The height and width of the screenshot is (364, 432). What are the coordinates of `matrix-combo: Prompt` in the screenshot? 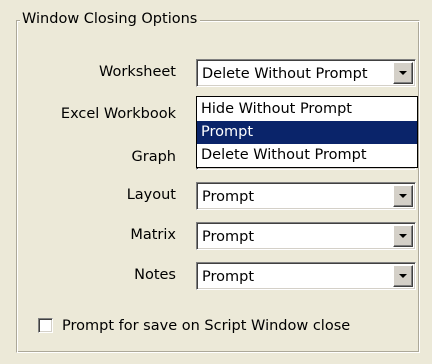 It's located at (306, 236).